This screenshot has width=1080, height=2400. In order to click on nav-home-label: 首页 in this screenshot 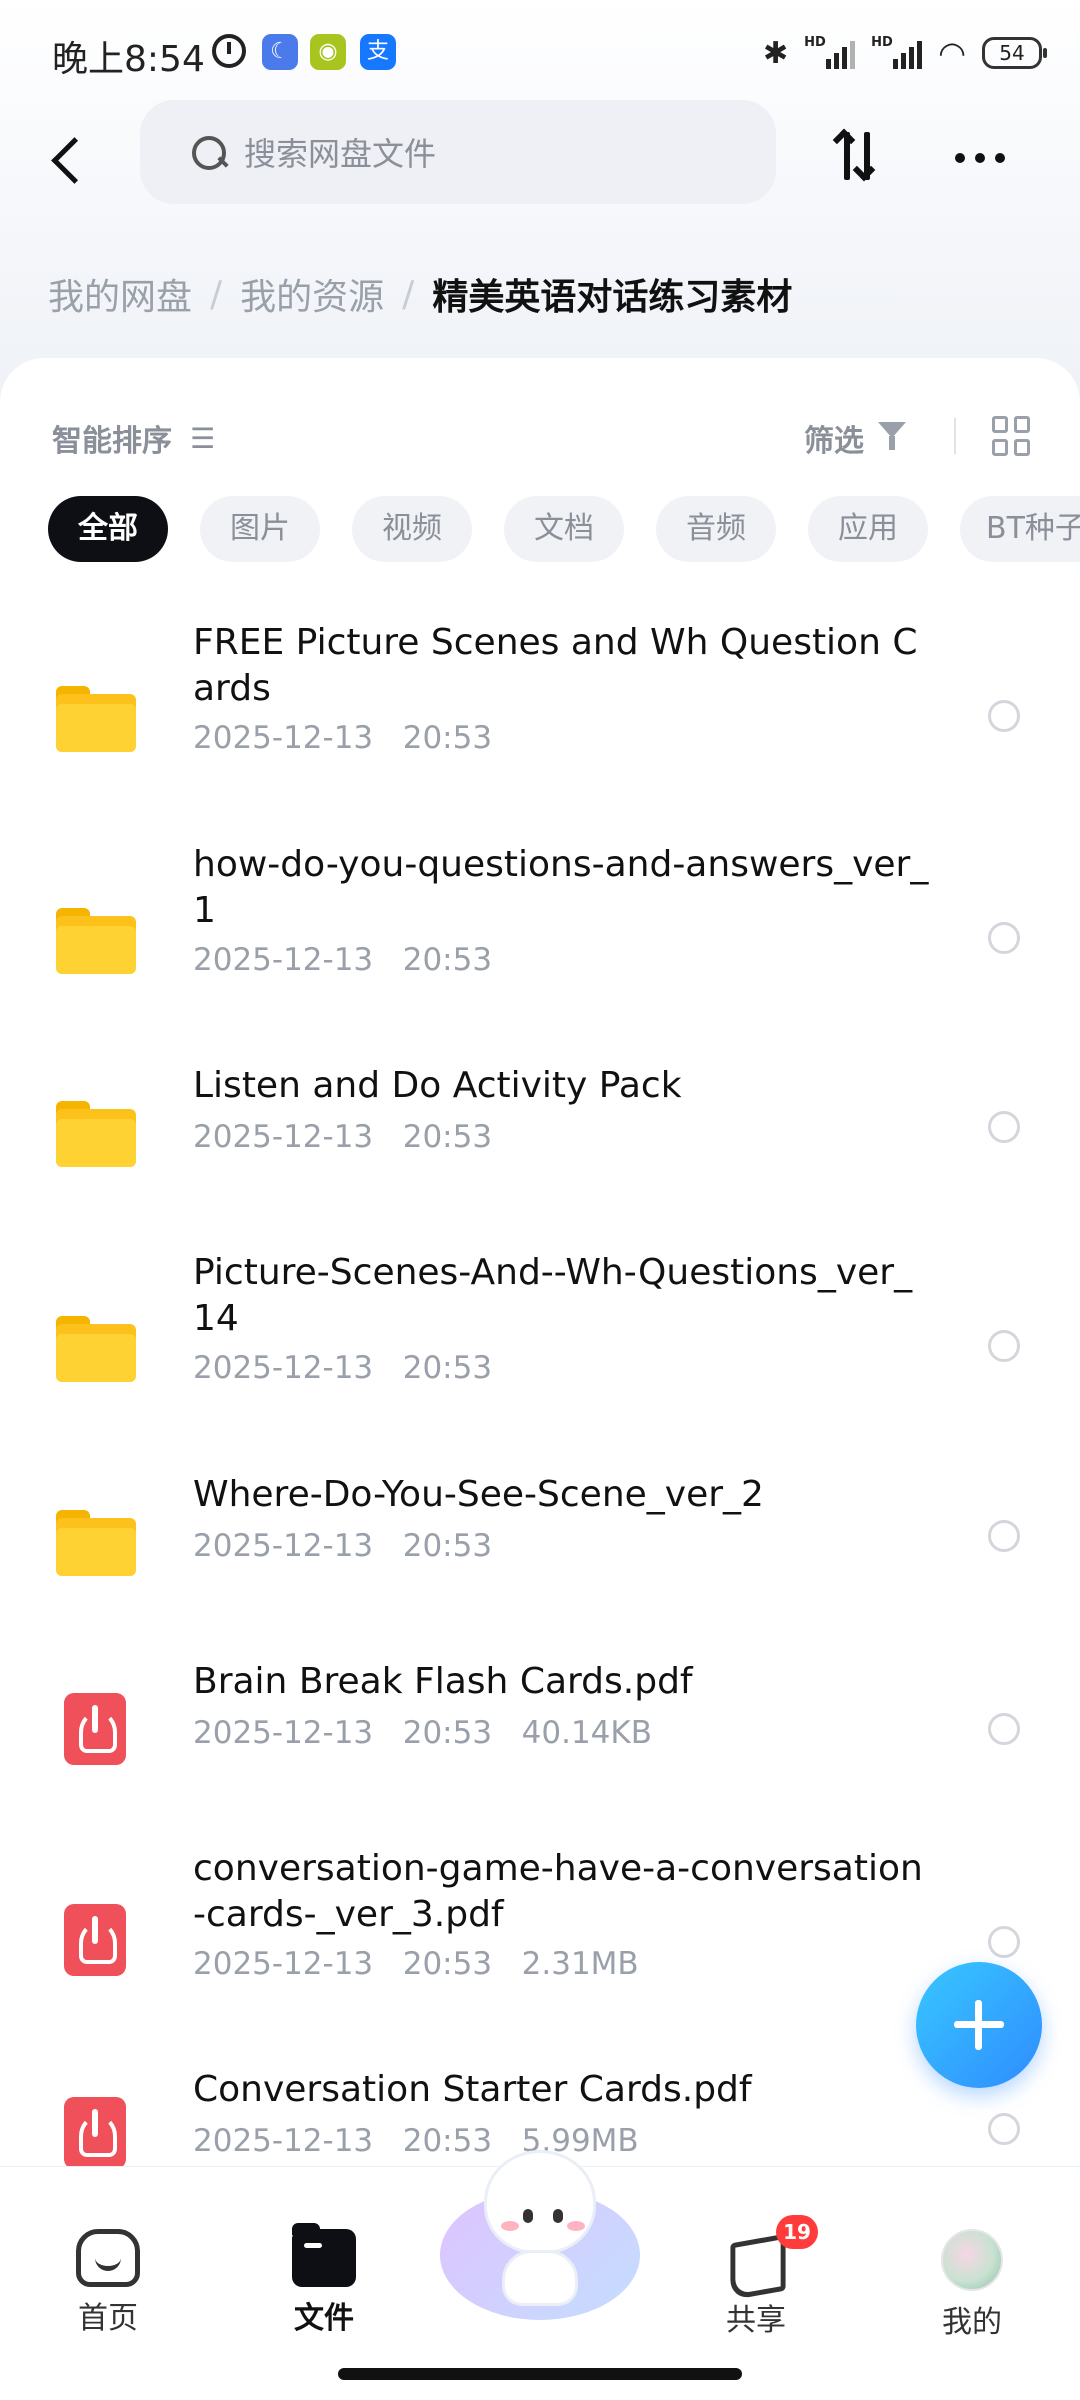, I will do `click(108, 2318)`.